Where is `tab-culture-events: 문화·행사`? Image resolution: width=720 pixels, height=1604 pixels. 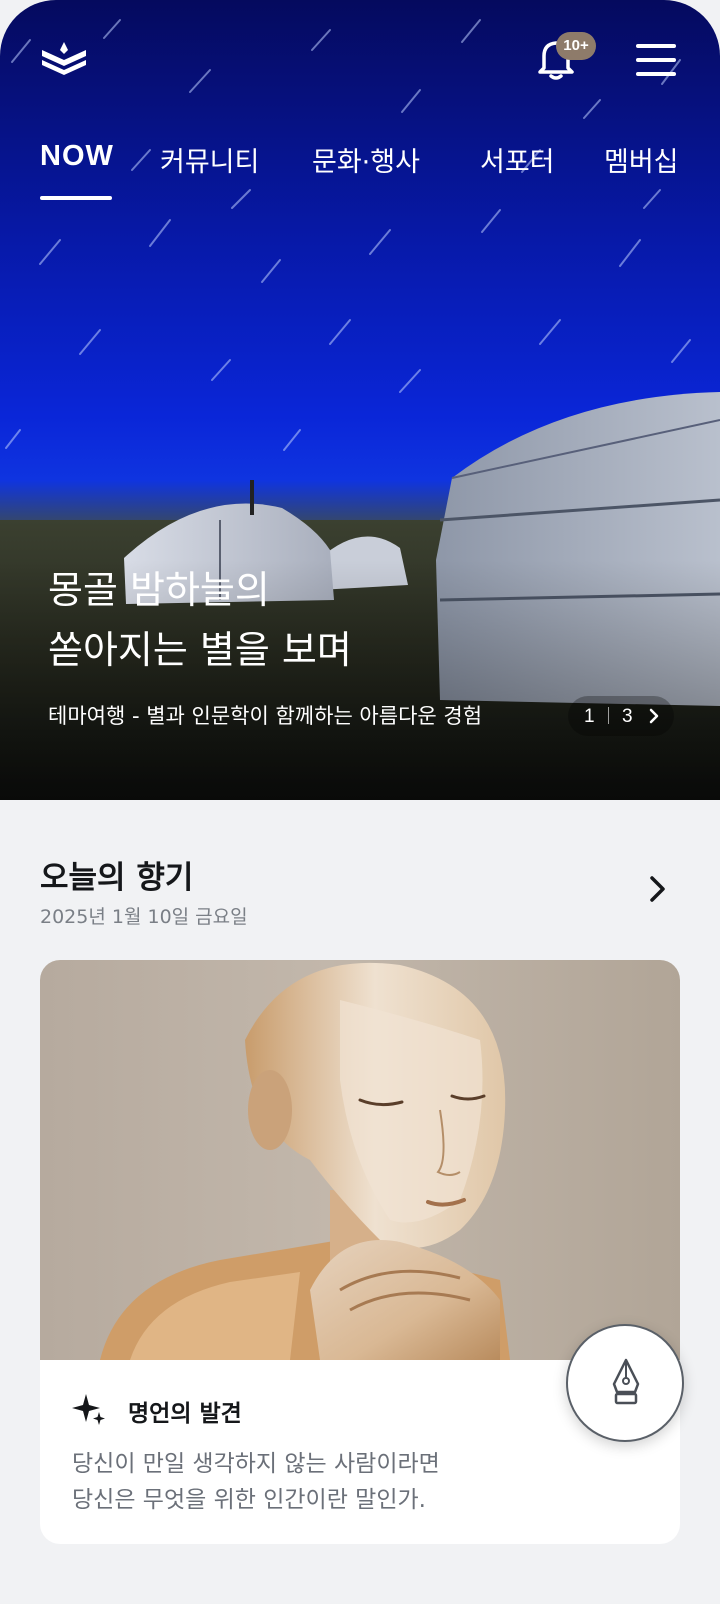 tab-culture-events: 문화·행사 is located at coordinates (366, 159).